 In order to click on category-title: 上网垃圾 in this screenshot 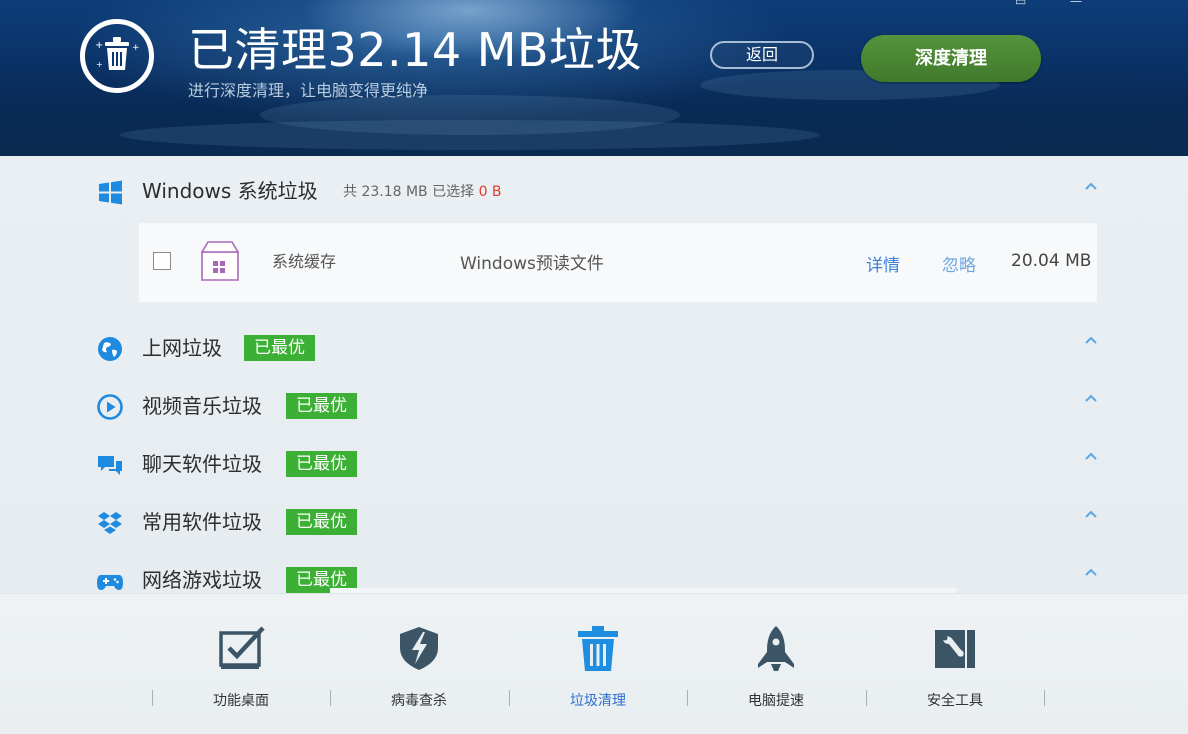, I will do `click(182, 348)`.